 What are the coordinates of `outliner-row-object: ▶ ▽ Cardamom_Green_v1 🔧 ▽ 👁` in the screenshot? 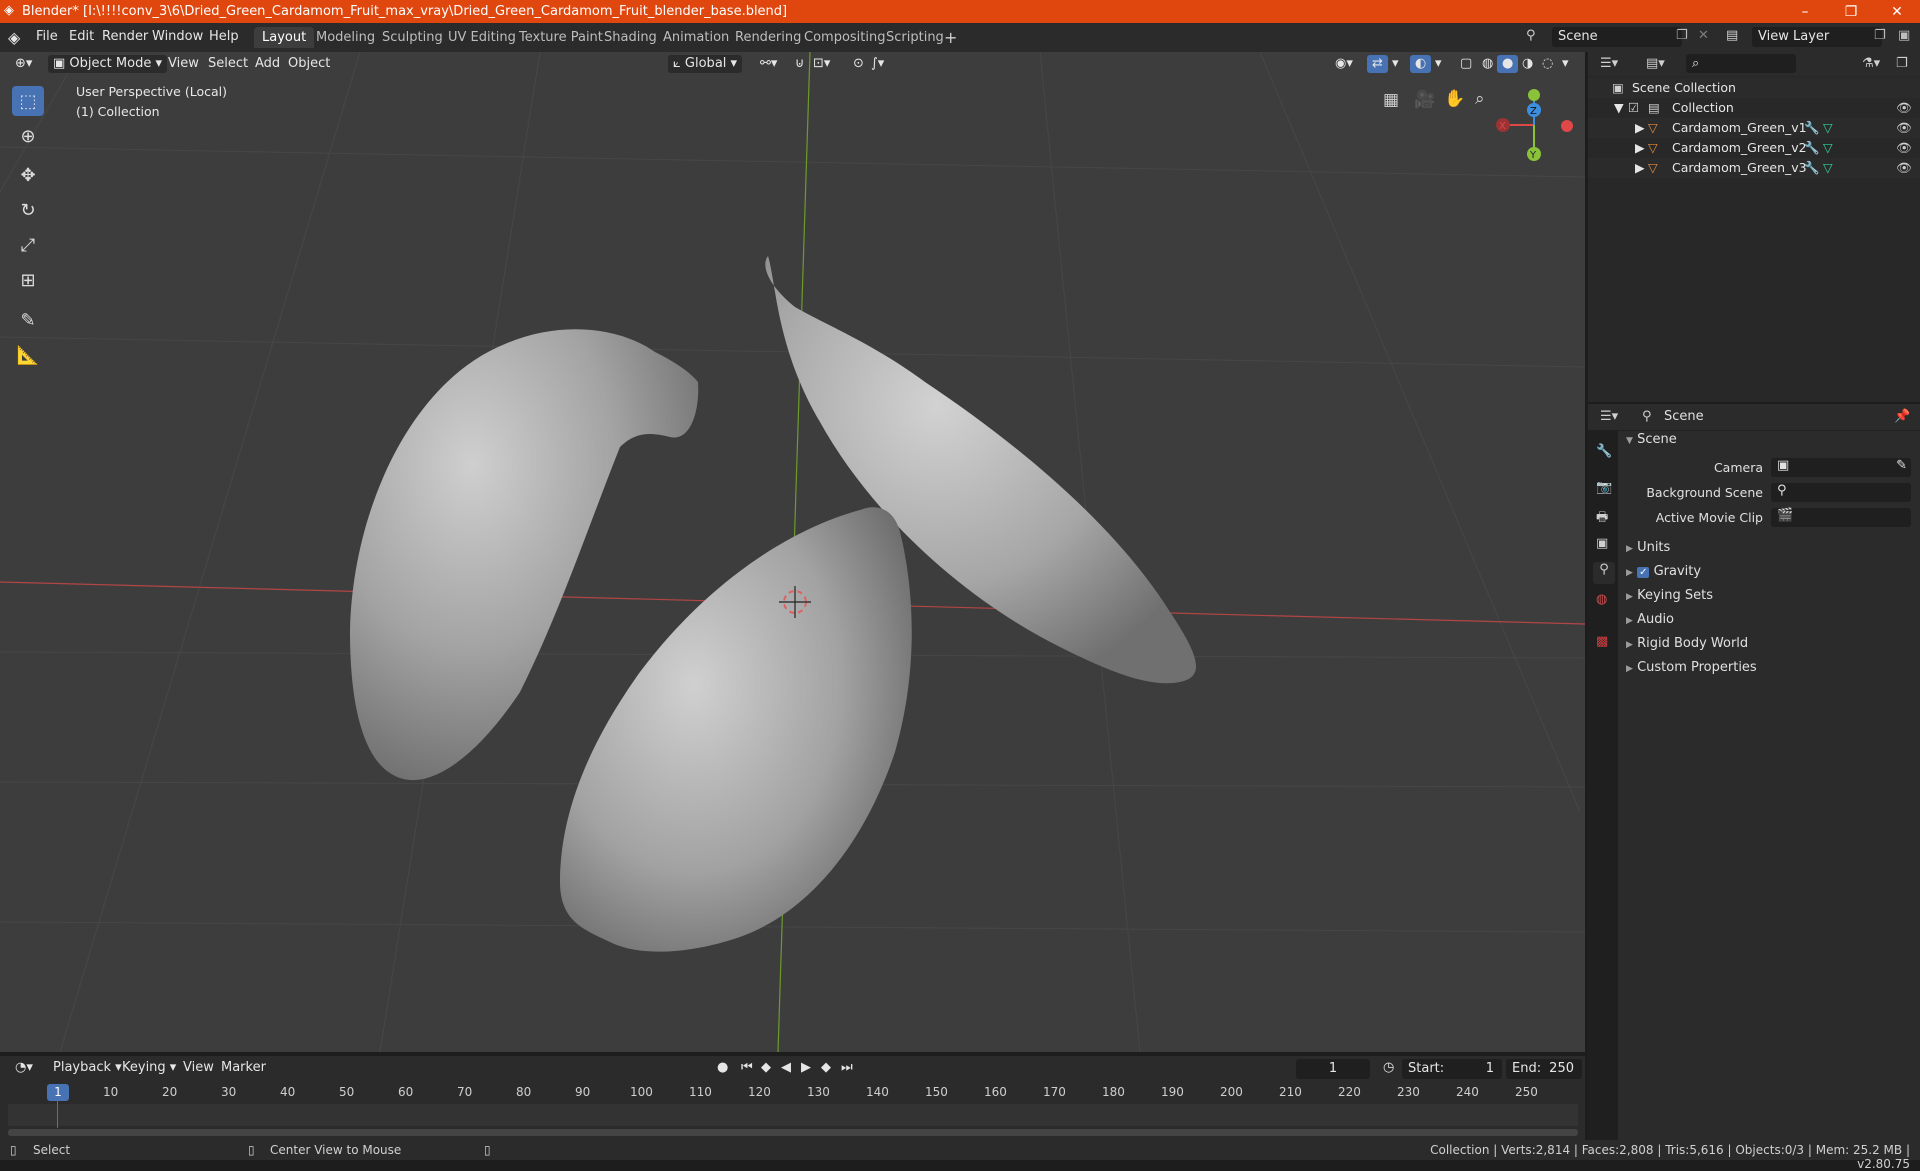 It's located at (1754, 128).